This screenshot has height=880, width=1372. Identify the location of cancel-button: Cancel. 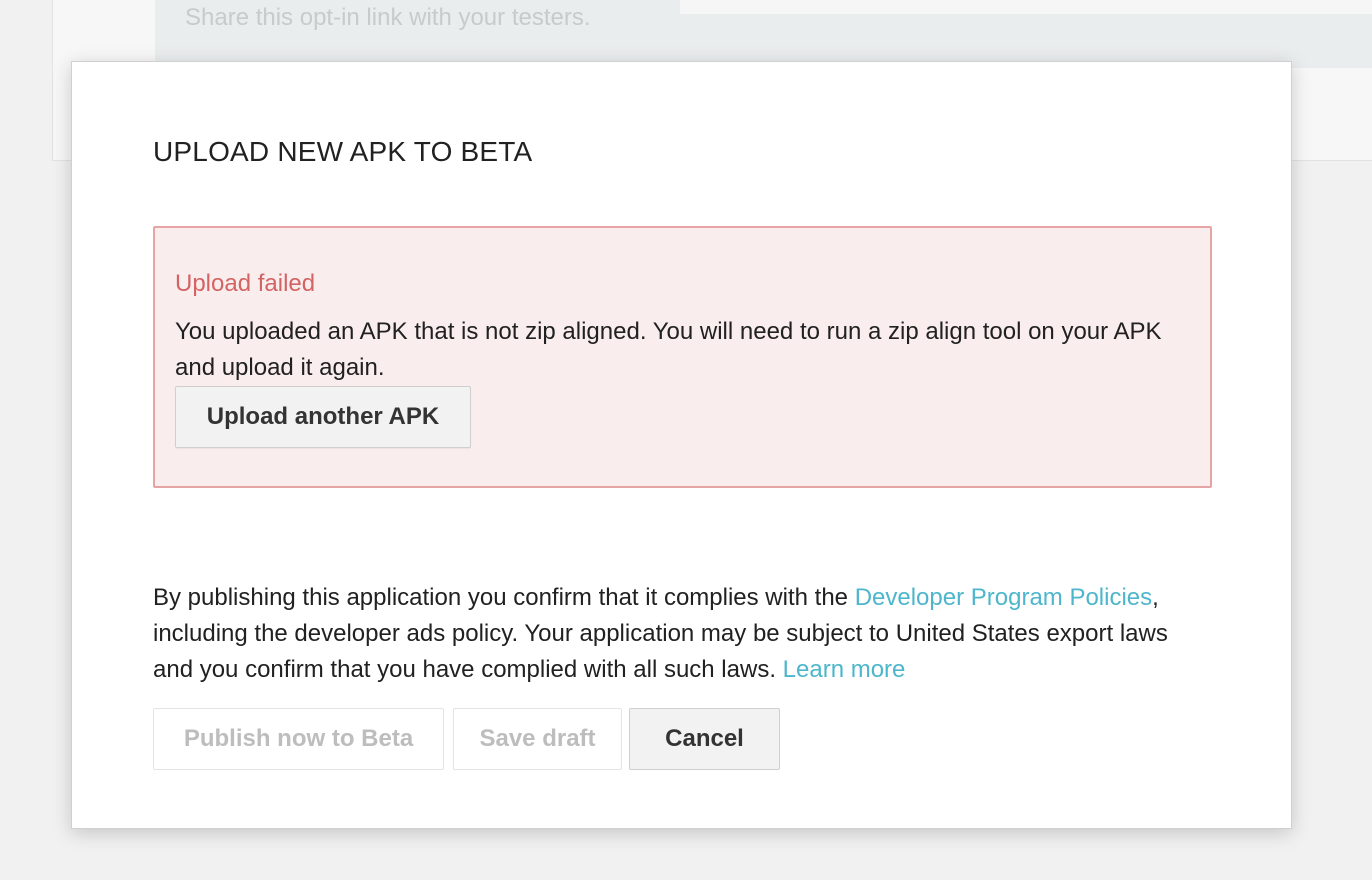
(704, 739).